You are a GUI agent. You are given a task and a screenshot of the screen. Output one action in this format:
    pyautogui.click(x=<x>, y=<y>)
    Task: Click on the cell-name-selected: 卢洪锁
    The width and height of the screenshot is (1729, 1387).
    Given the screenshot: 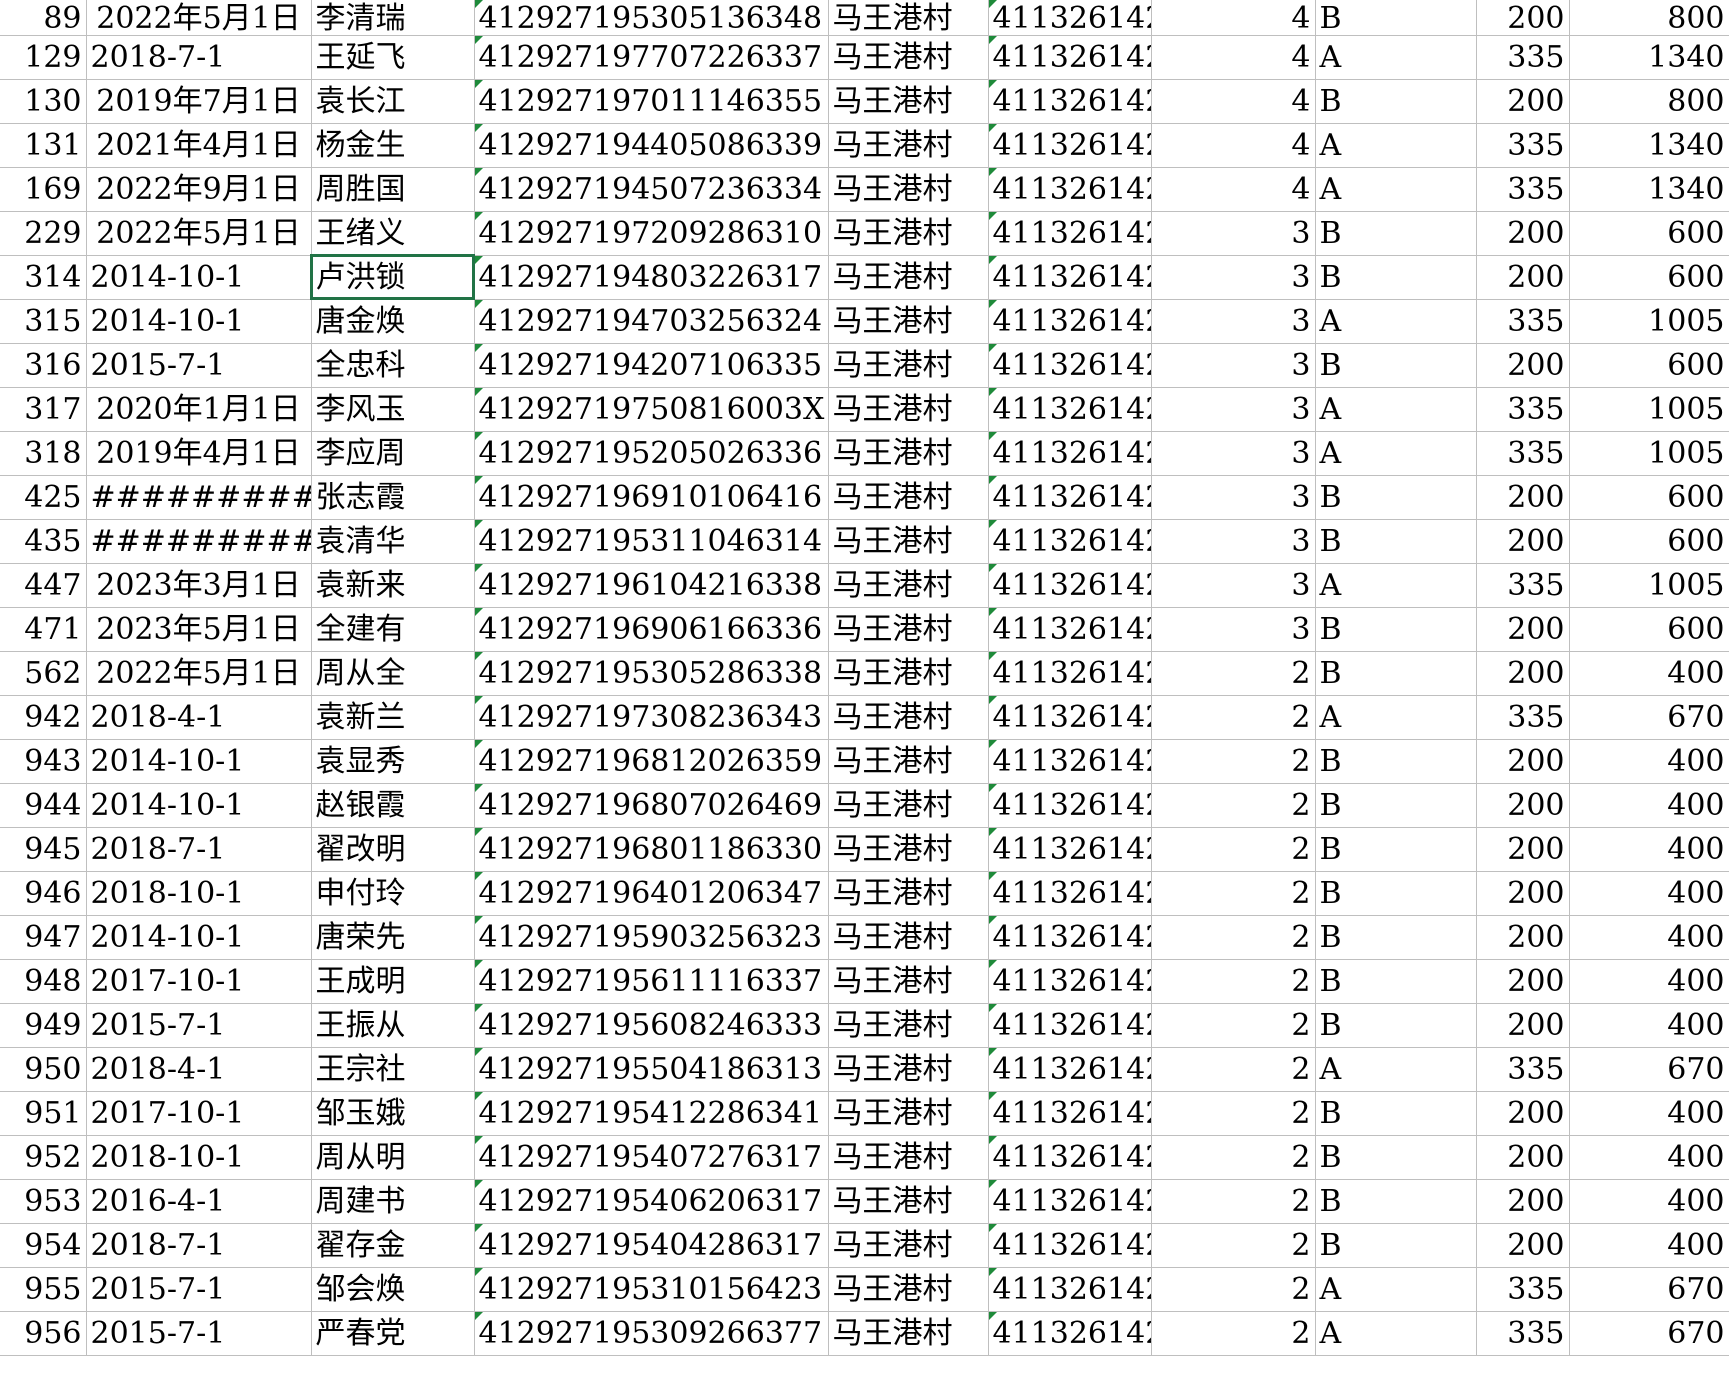 What is the action you would take?
    pyautogui.click(x=392, y=277)
    